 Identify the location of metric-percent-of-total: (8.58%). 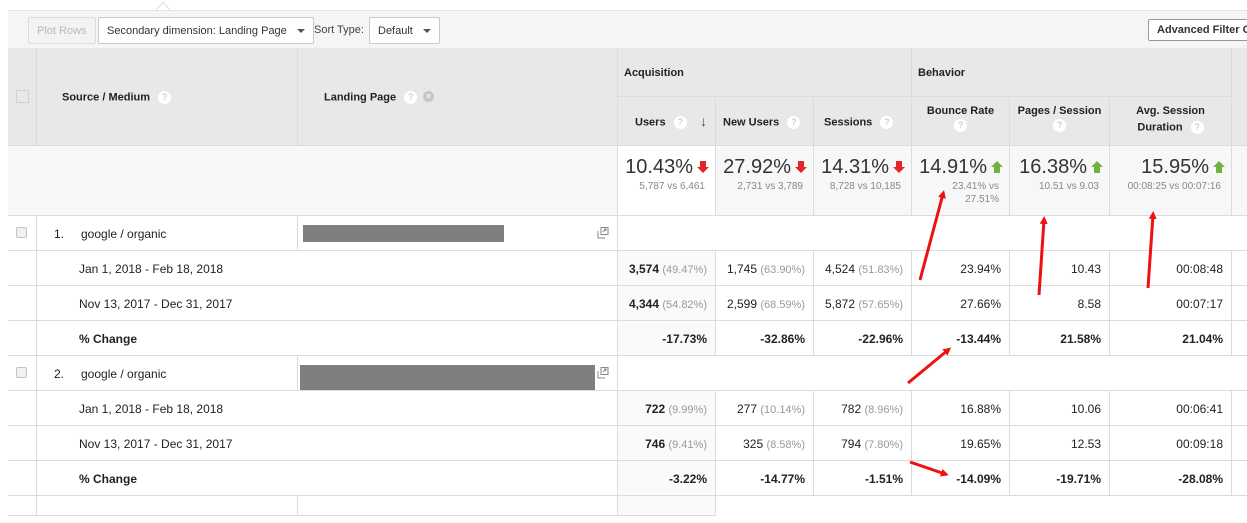
(785, 445).